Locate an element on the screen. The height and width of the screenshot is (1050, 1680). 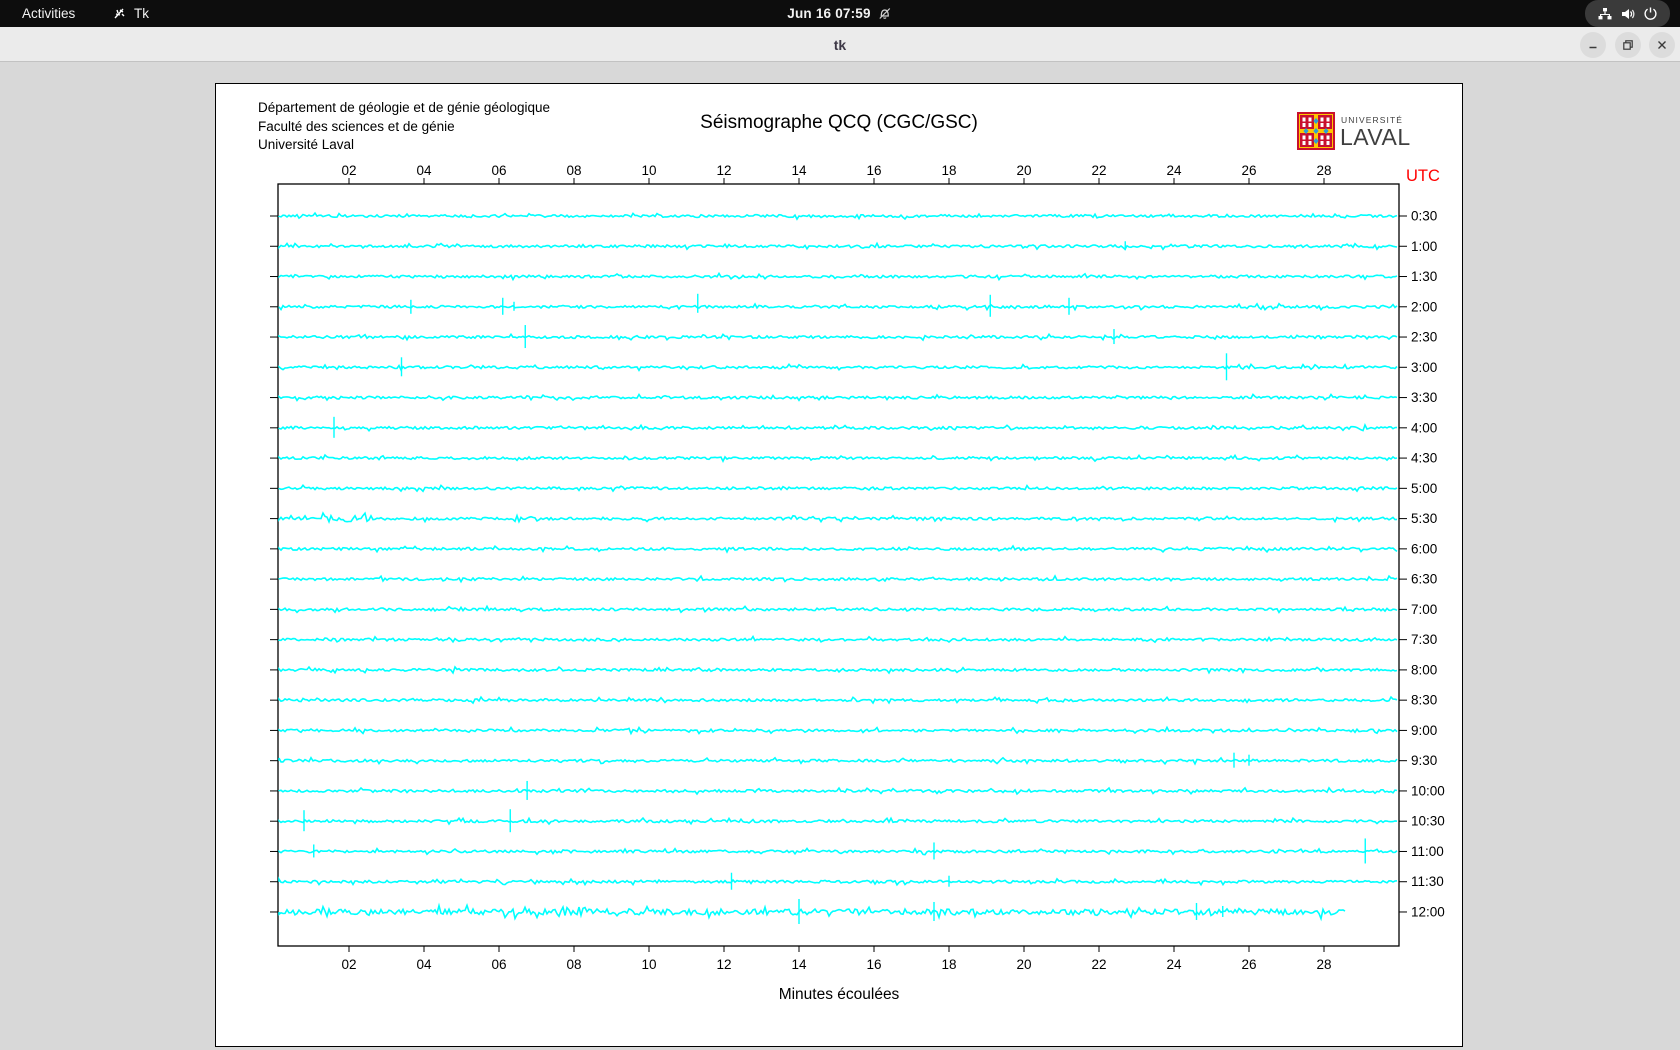
quick-settings-button is located at coordinates (1627, 13).